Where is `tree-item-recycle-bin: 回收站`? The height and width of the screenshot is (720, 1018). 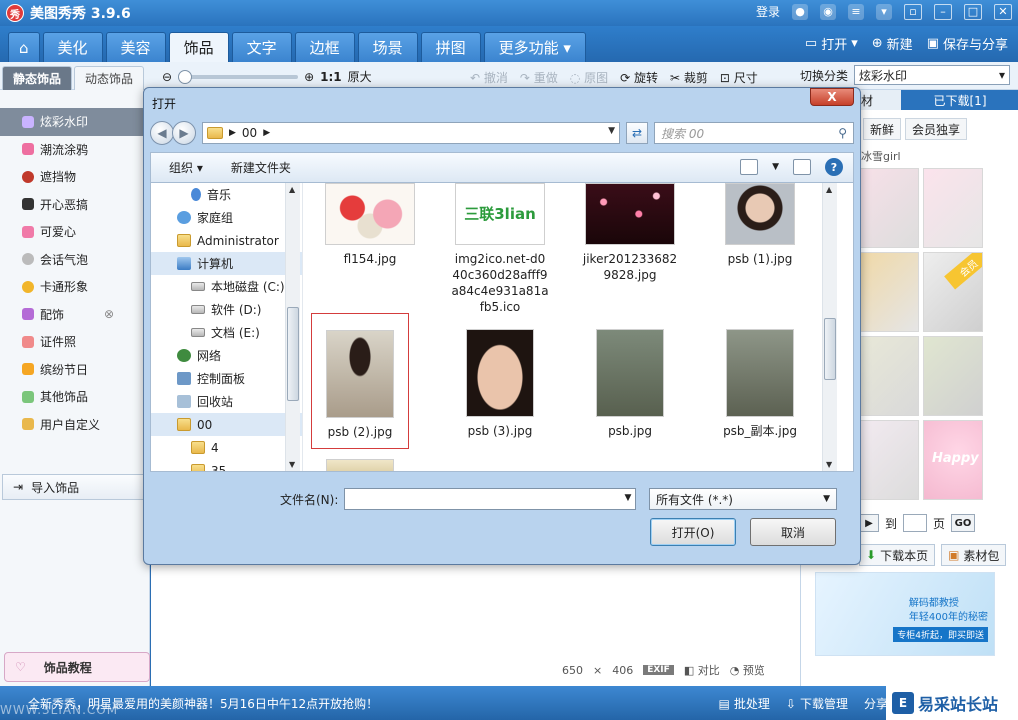 tree-item-recycle-bin: 回收站 is located at coordinates (226, 401).